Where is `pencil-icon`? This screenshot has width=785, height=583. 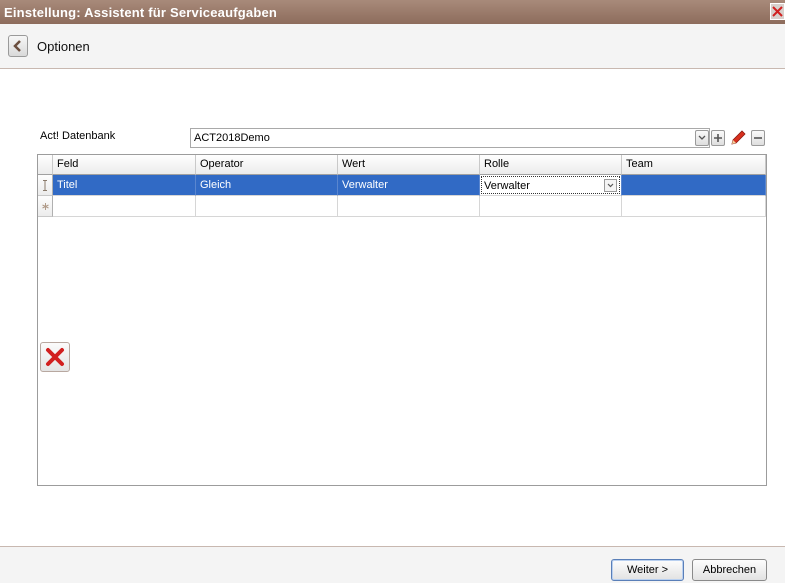
pencil-icon is located at coordinates (738, 137).